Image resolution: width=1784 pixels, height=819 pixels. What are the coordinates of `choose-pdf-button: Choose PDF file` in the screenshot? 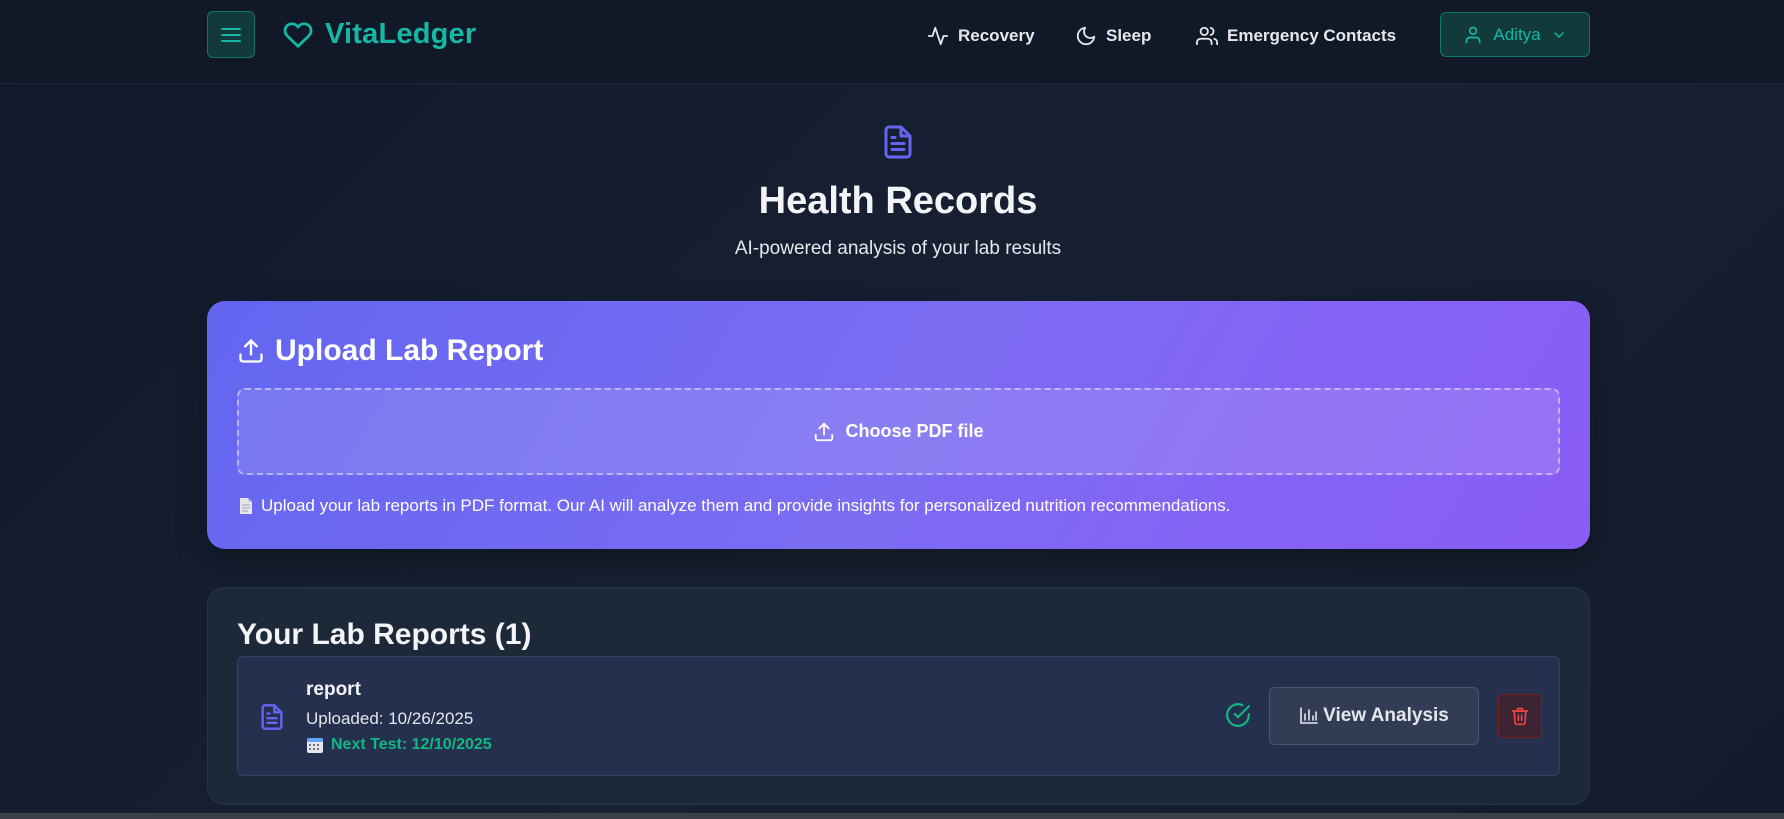 It's located at (898, 431).